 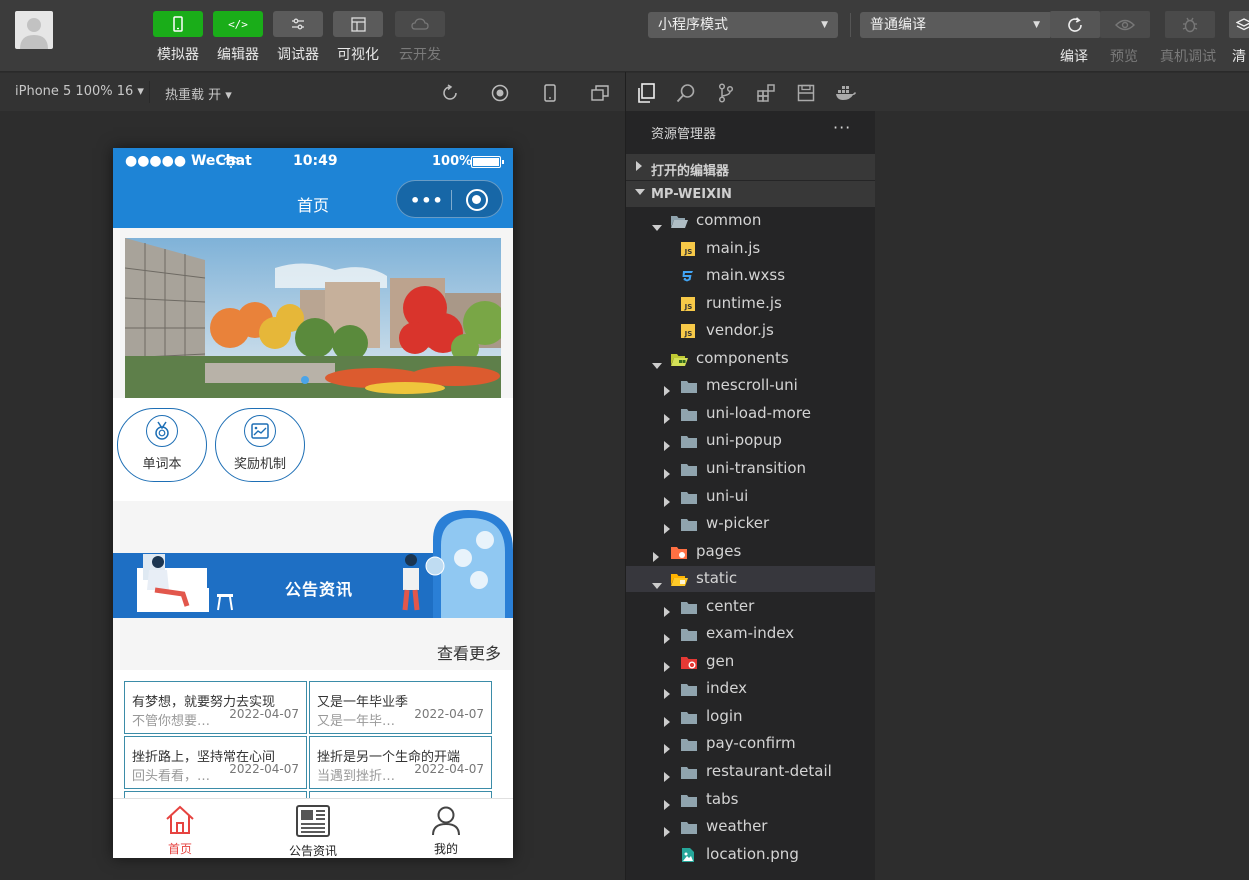 What do you see at coordinates (750, 634) in the screenshot?
I see `tree-item: exam-index` at bounding box center [750, 634].